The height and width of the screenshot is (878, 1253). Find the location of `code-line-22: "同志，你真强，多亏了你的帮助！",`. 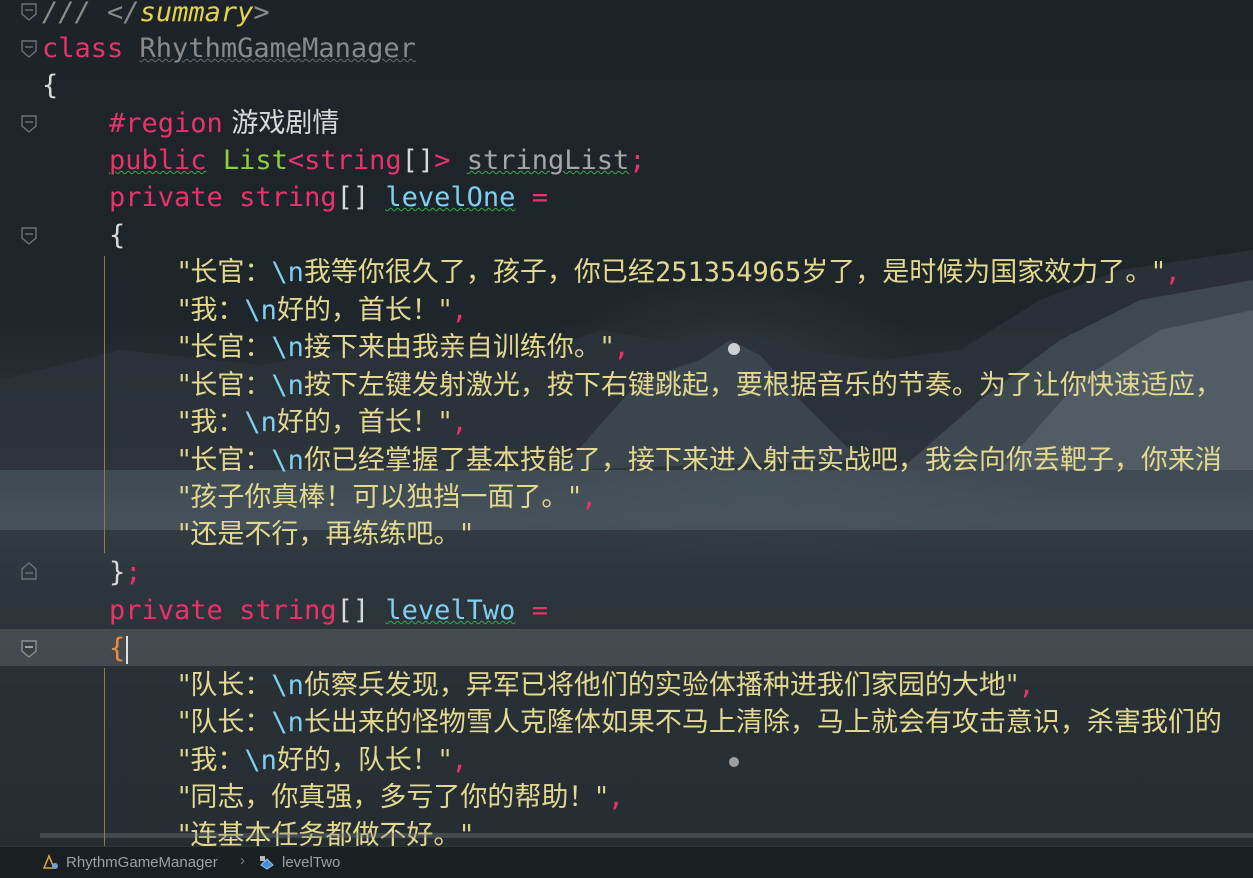

code-line-22: "同志，你真强，多亏了你的帮助！", is located at coordinates (401, 797).